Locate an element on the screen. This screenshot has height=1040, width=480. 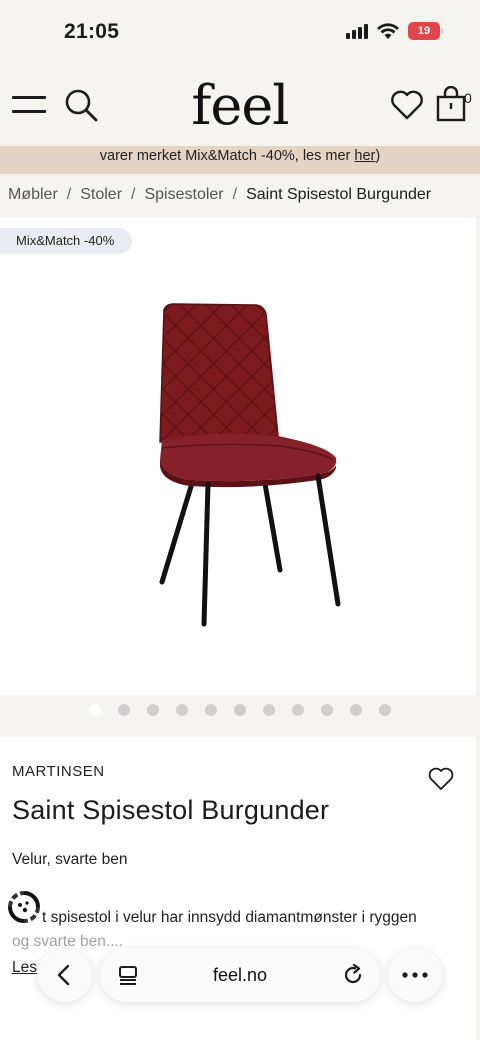
breadcrumb-item: Møbler is located at coordinates (33, 194).